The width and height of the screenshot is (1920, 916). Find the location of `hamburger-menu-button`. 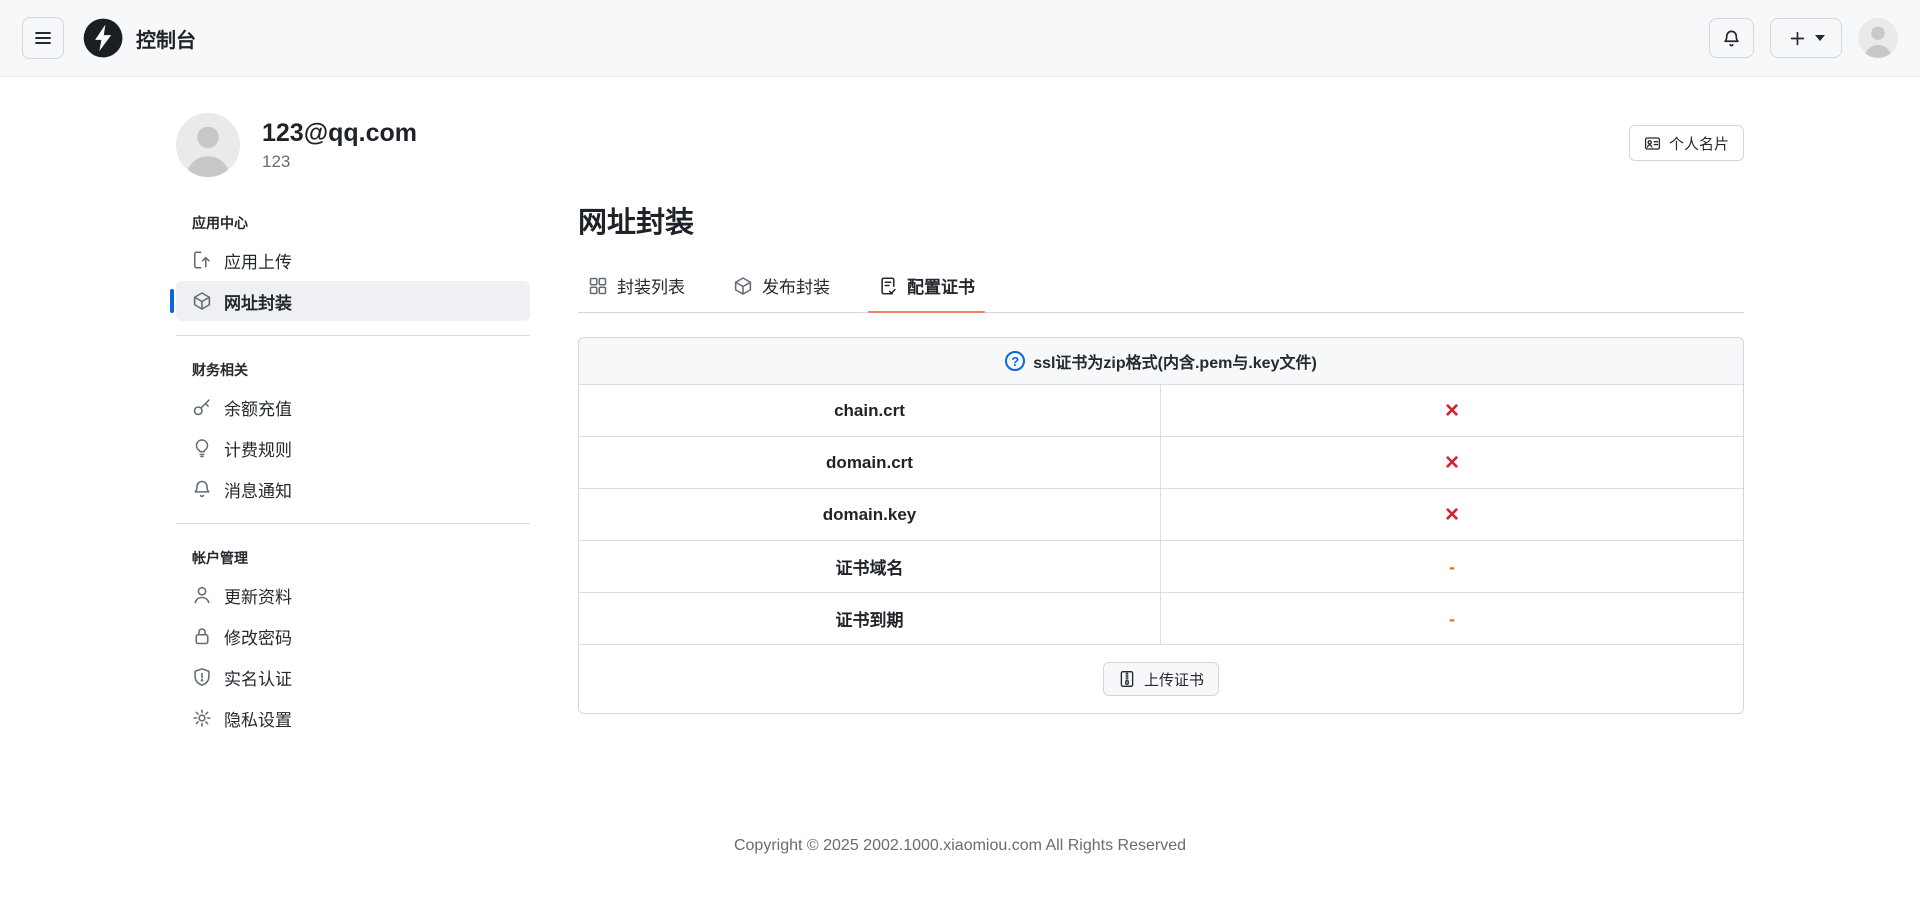

hamburger-menu-button is located at coordinates (43, 38).